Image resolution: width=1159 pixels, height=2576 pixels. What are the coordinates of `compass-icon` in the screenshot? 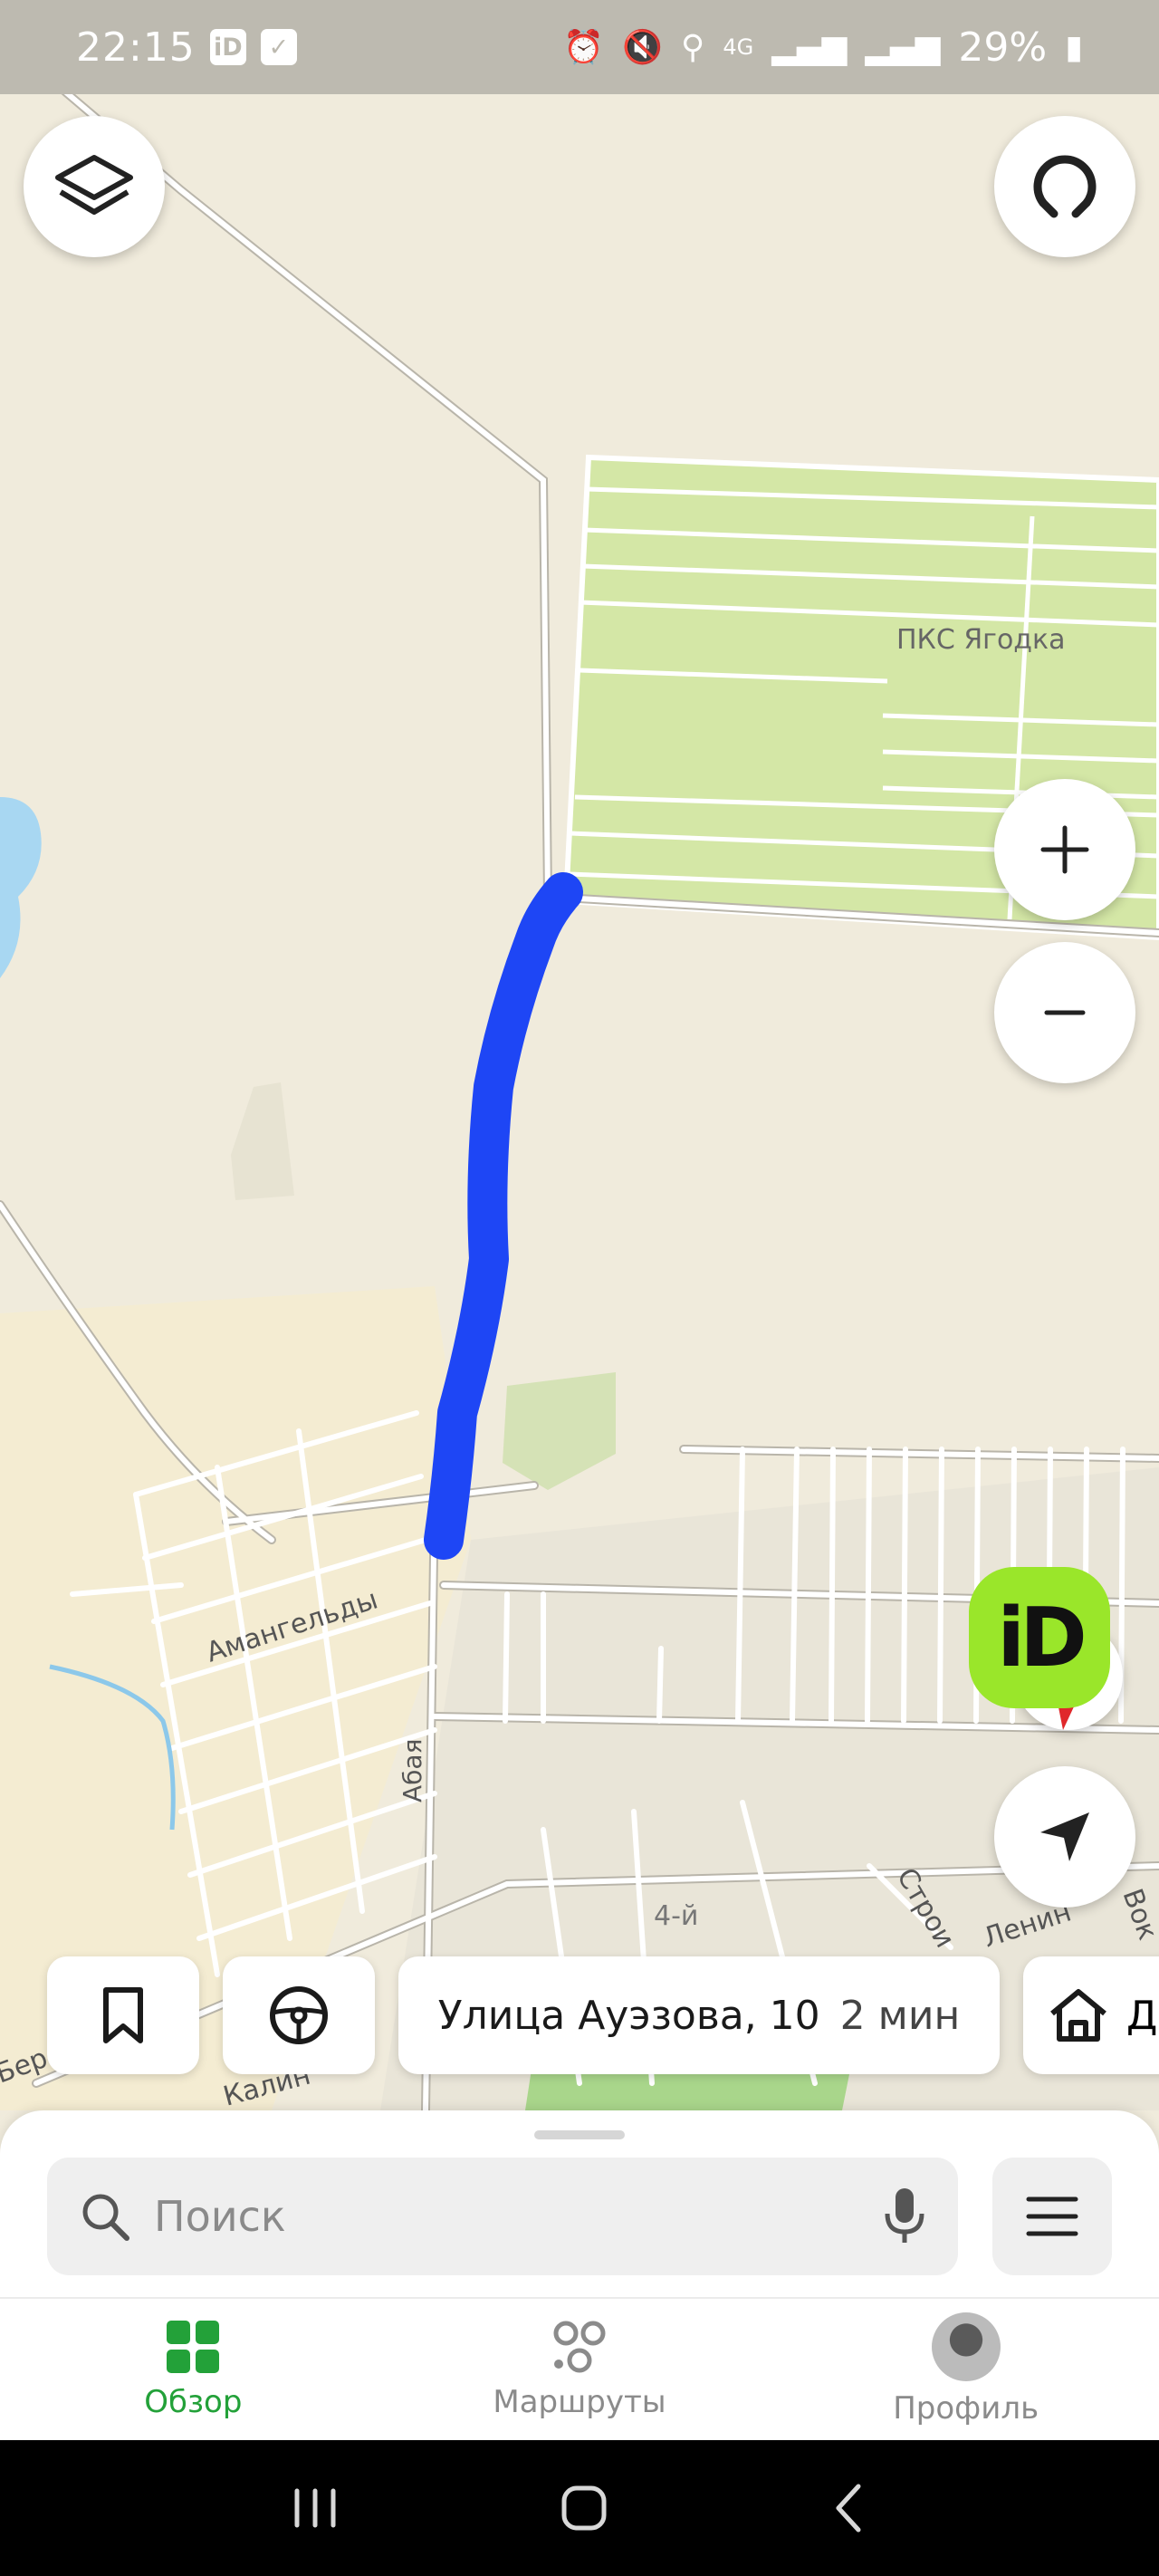 It's located at (1065, 186).